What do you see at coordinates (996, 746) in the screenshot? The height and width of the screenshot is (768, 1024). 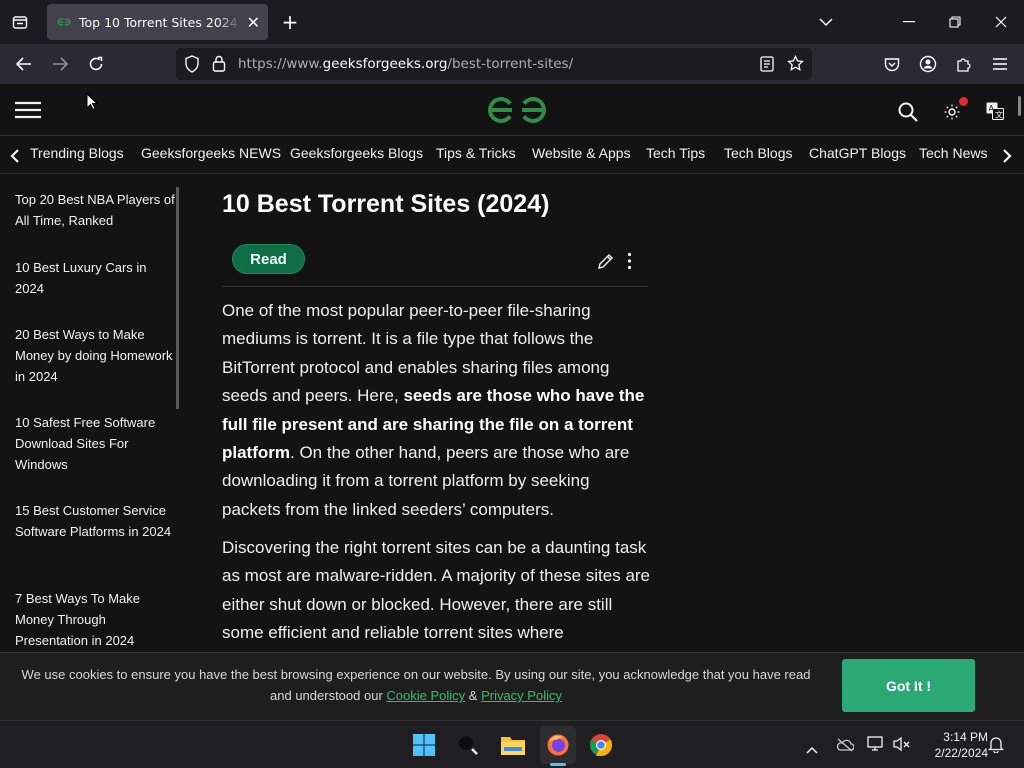 I see `notification-bell-icon` at bounding box center [996, 746].